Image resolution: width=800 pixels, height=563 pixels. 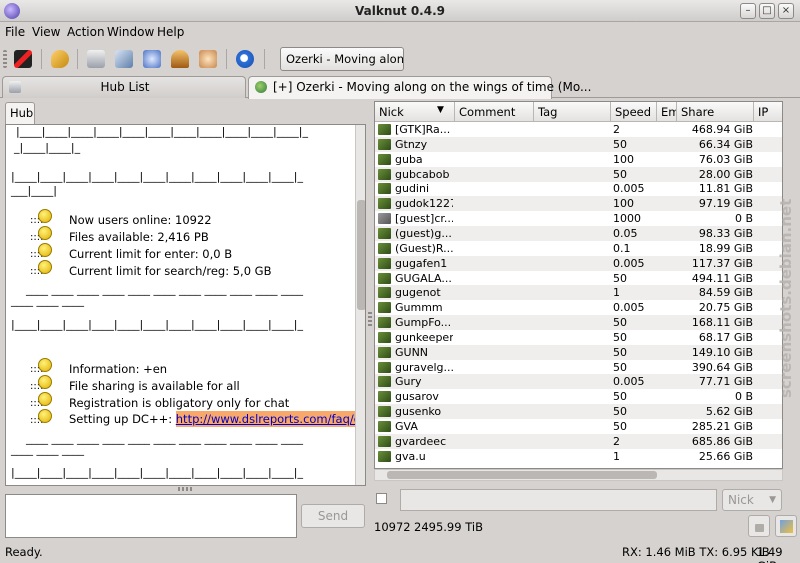 What do you see at coordinates (410, 456) in the screenshot?
I see `user-nick: gva.u` at bounding box center [410, 456].